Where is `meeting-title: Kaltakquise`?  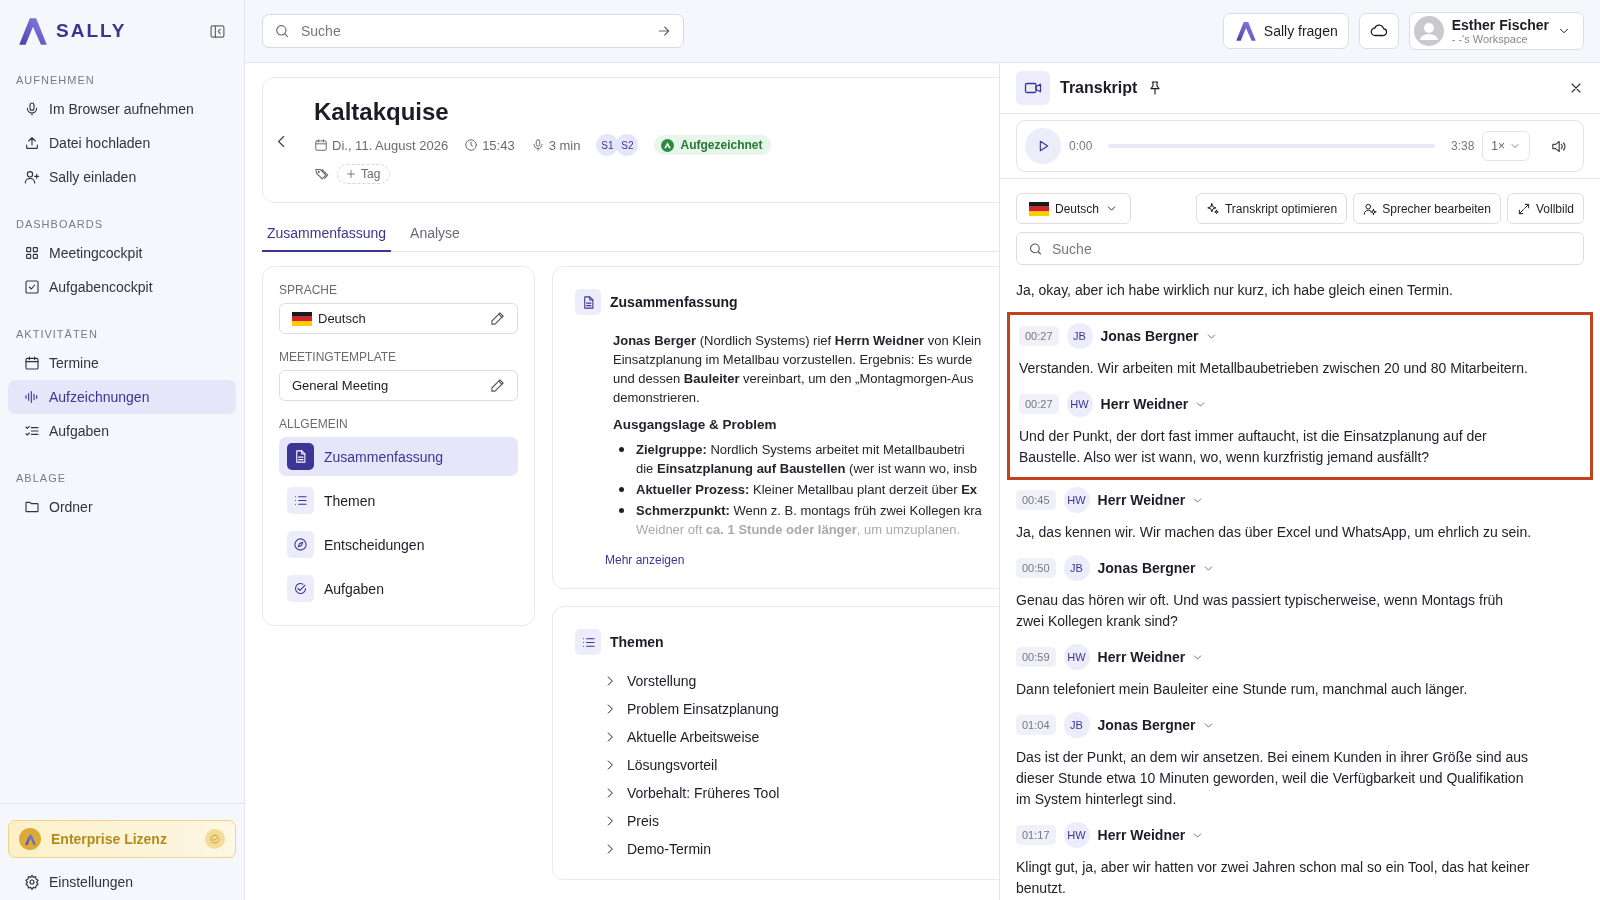
meeting-title: Kaltakquise is located at coordinates (382, 112).